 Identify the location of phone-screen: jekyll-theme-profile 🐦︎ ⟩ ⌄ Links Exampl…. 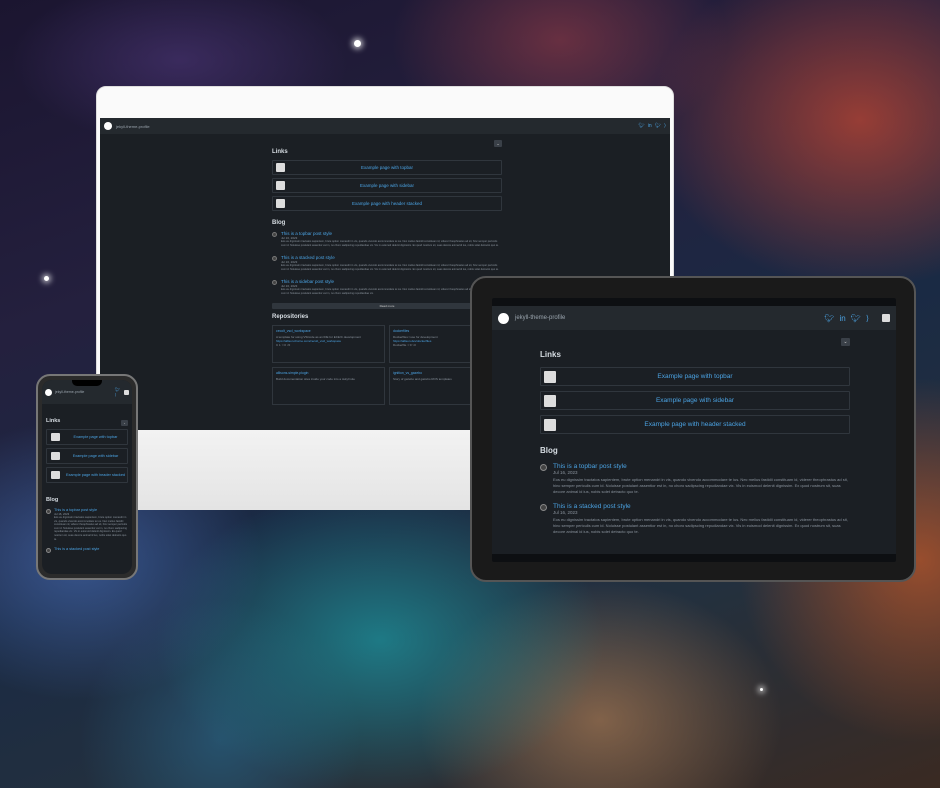
(87, 477).